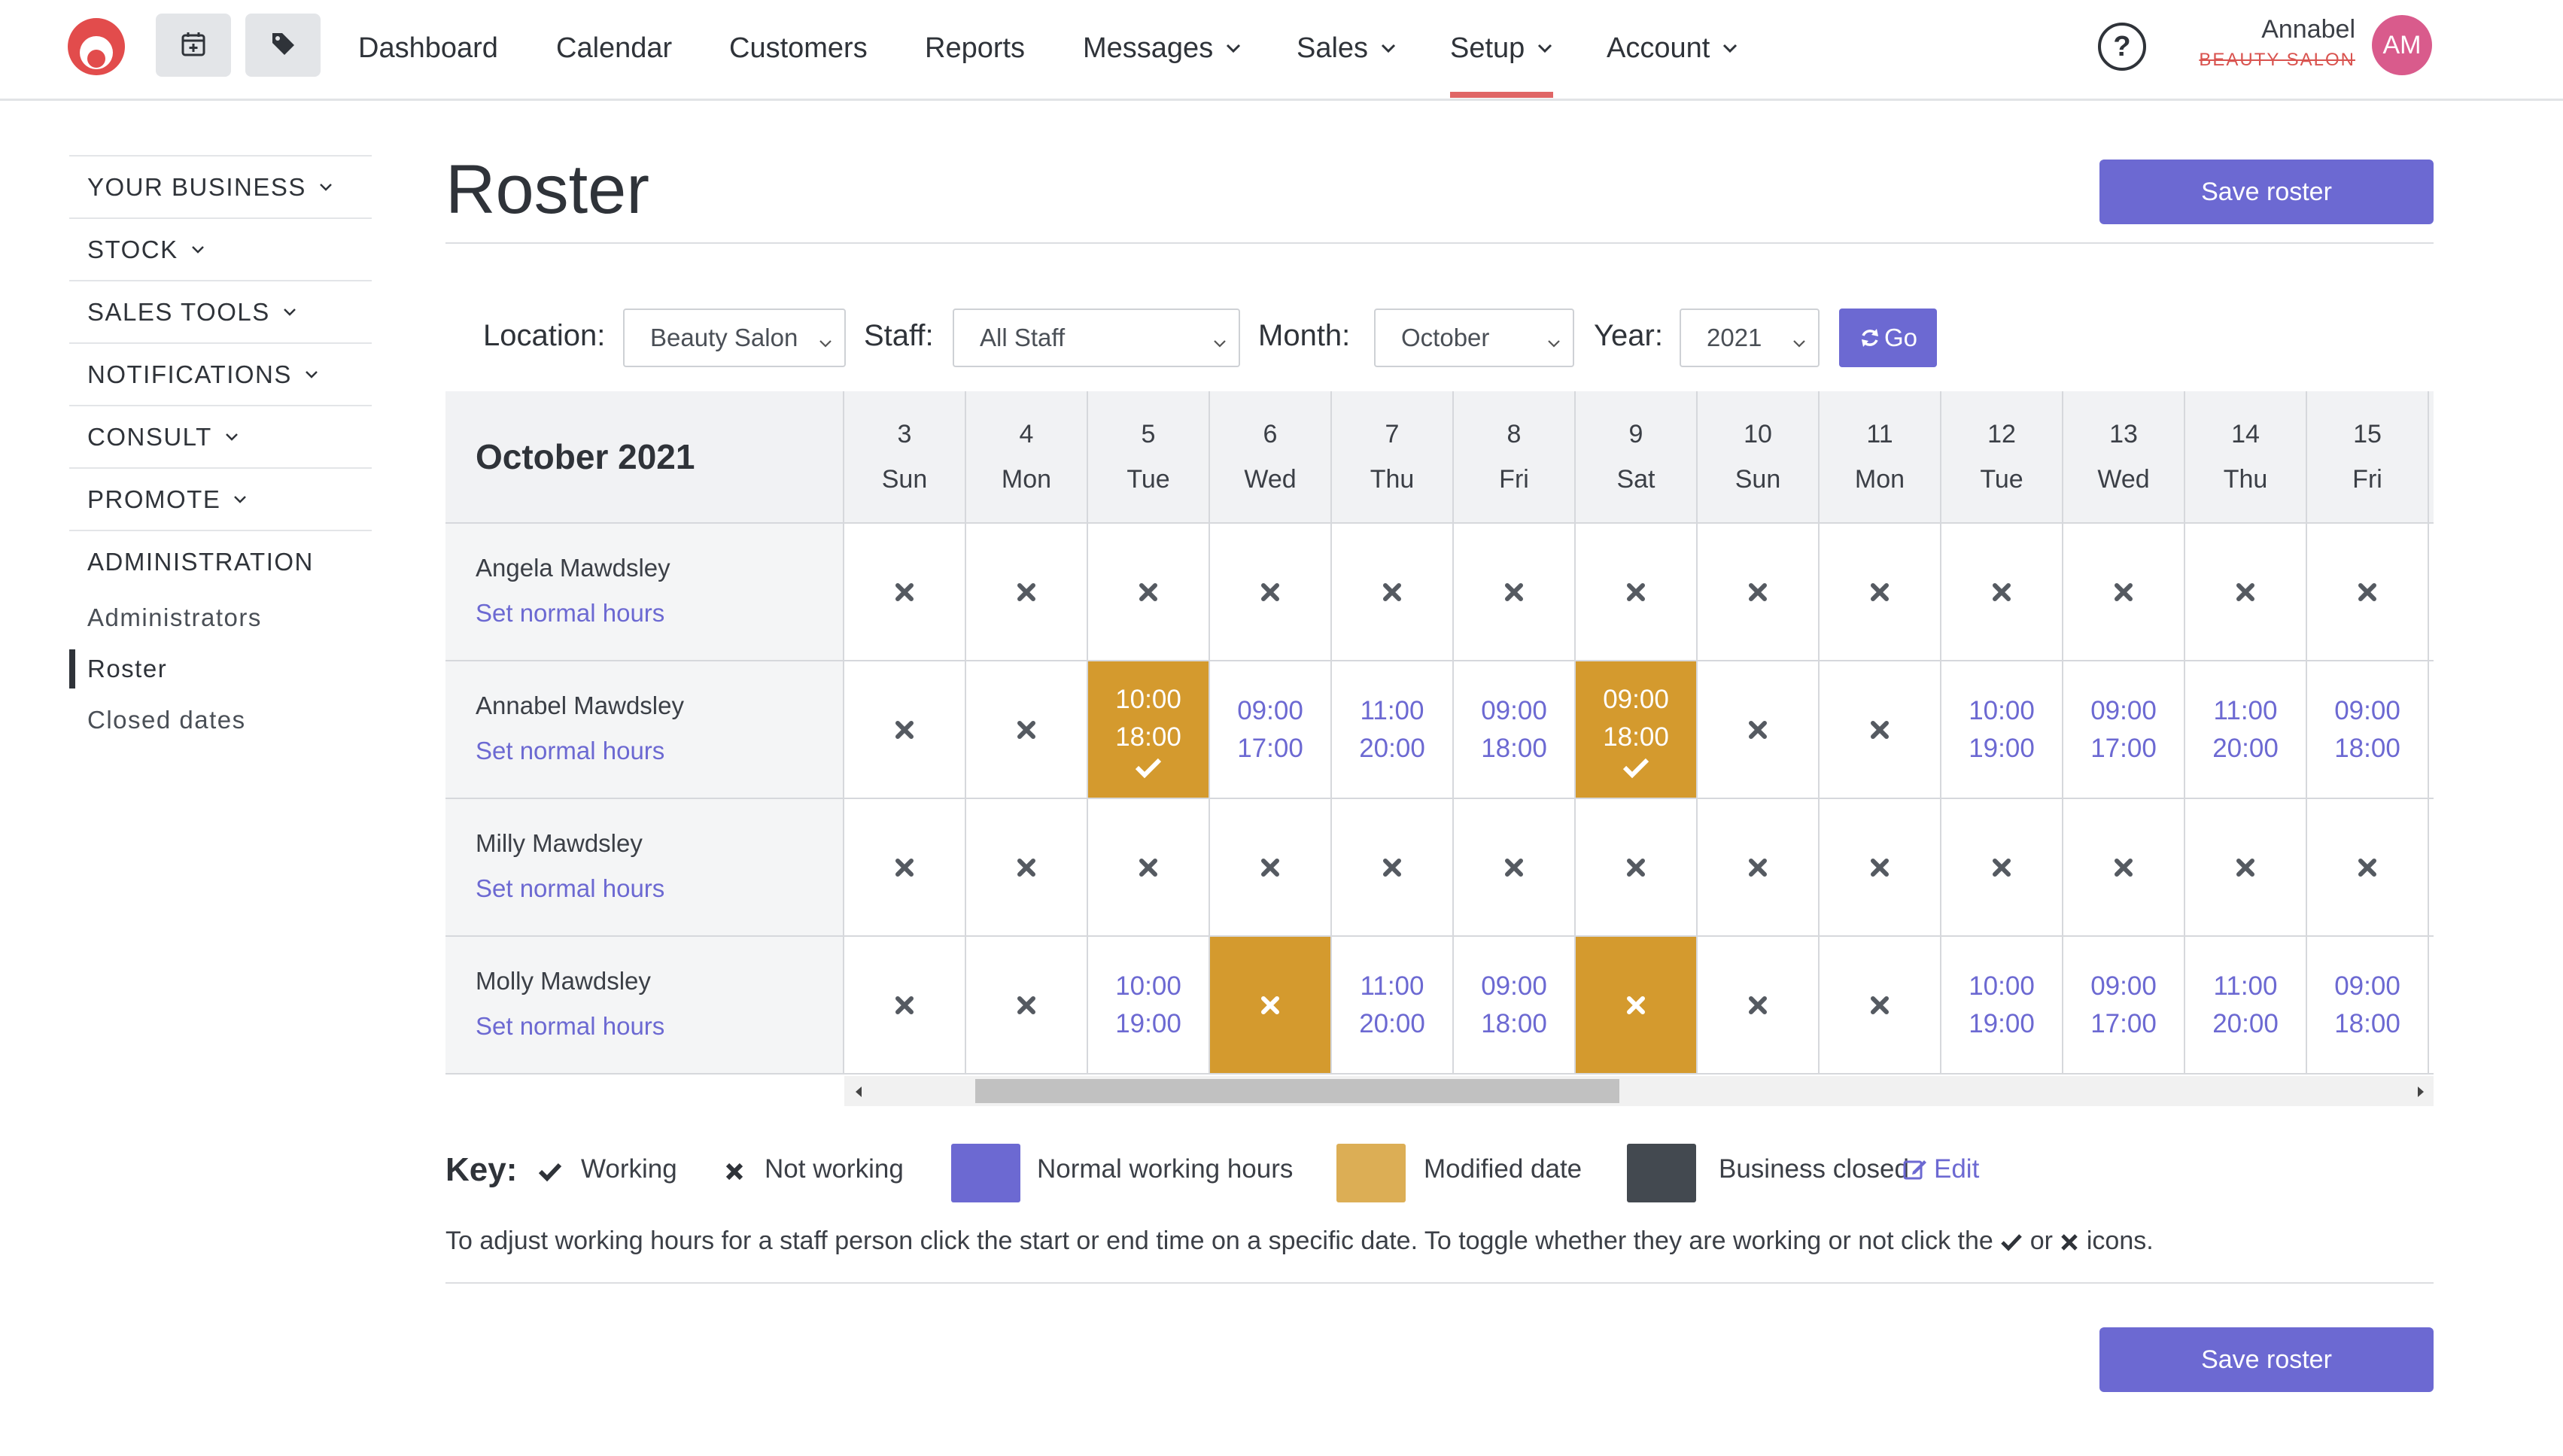  I want to click on sidebar-section-administration: ADMINISTRATION, so click(221, 561).